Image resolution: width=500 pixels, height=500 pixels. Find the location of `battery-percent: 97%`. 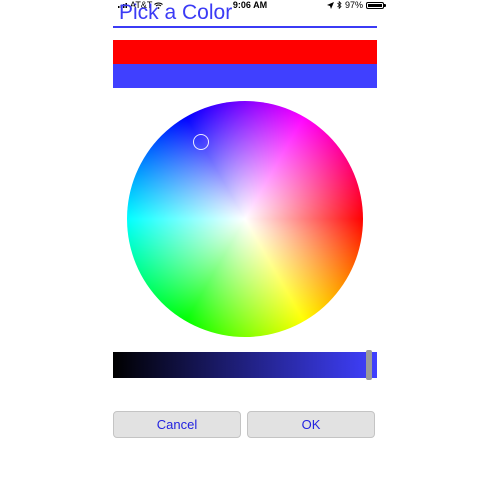

battery-percent: 97% is located at coordinates (353, 5).